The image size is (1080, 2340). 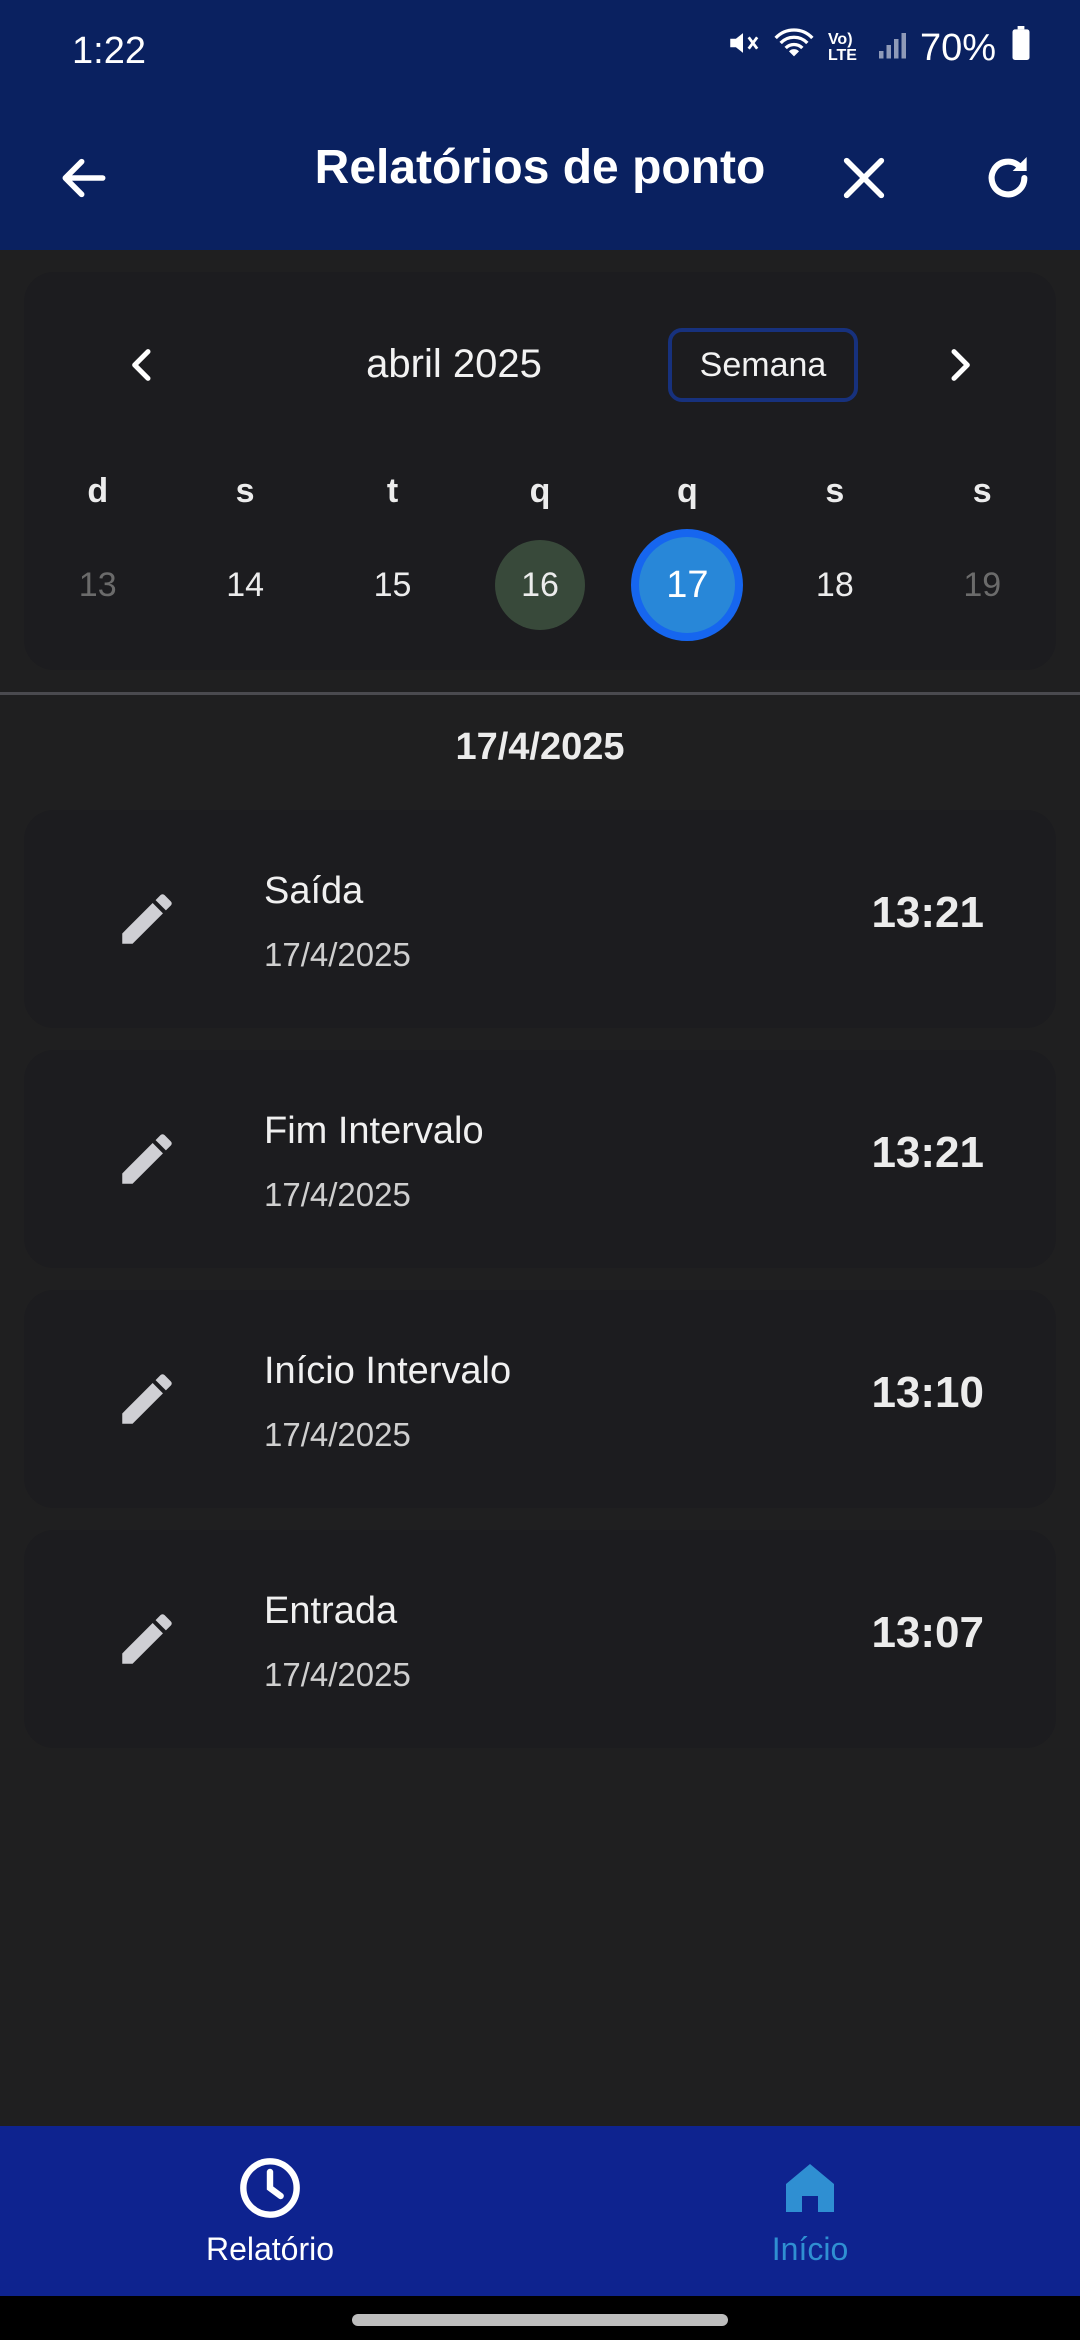 I want to click on refresh-button, so click(x=1008, y=180).